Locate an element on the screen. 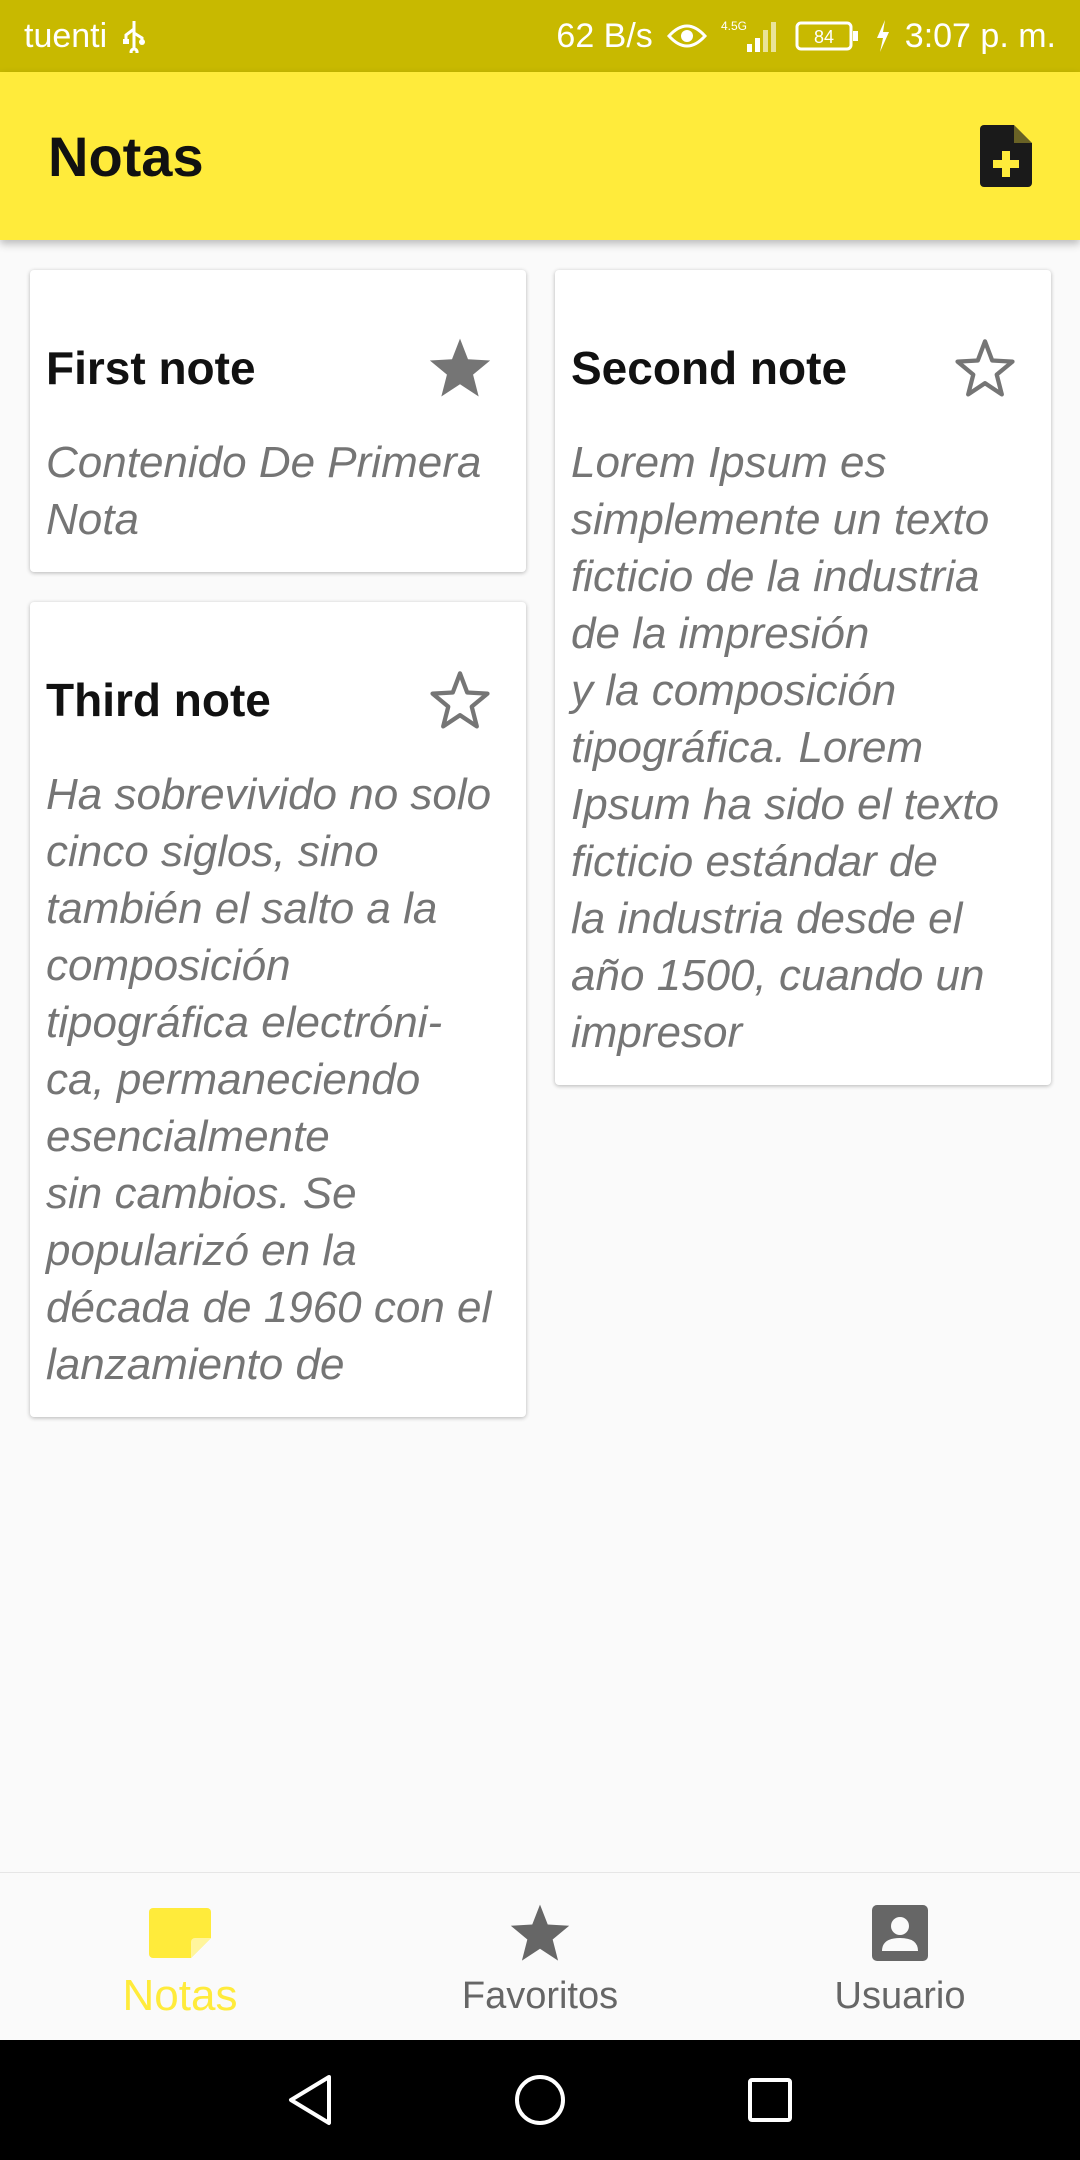 The height and width of the screenshot is (2160, 1080). nav-label: Notas is located at coordinates (180, 1995).